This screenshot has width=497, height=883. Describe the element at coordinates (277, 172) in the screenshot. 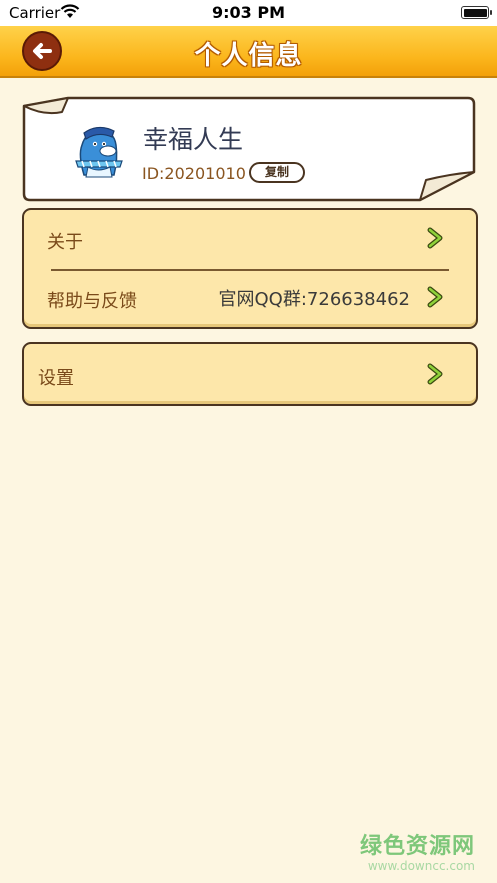

I see `copy-id-button: 复制` at that location.